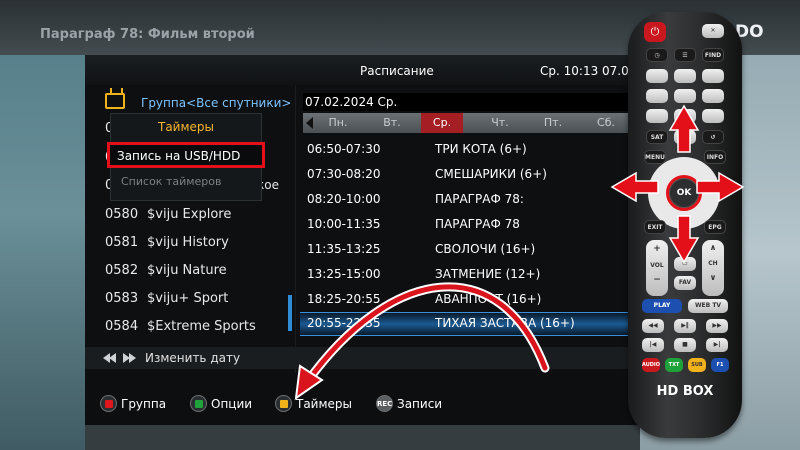 Image resolution: width=800 pixels, height=450 pixels. What do you see at coordinates (144, 404) in the screenshot?
I see `group-button-label: Группа` at bounding box center [144, 404].